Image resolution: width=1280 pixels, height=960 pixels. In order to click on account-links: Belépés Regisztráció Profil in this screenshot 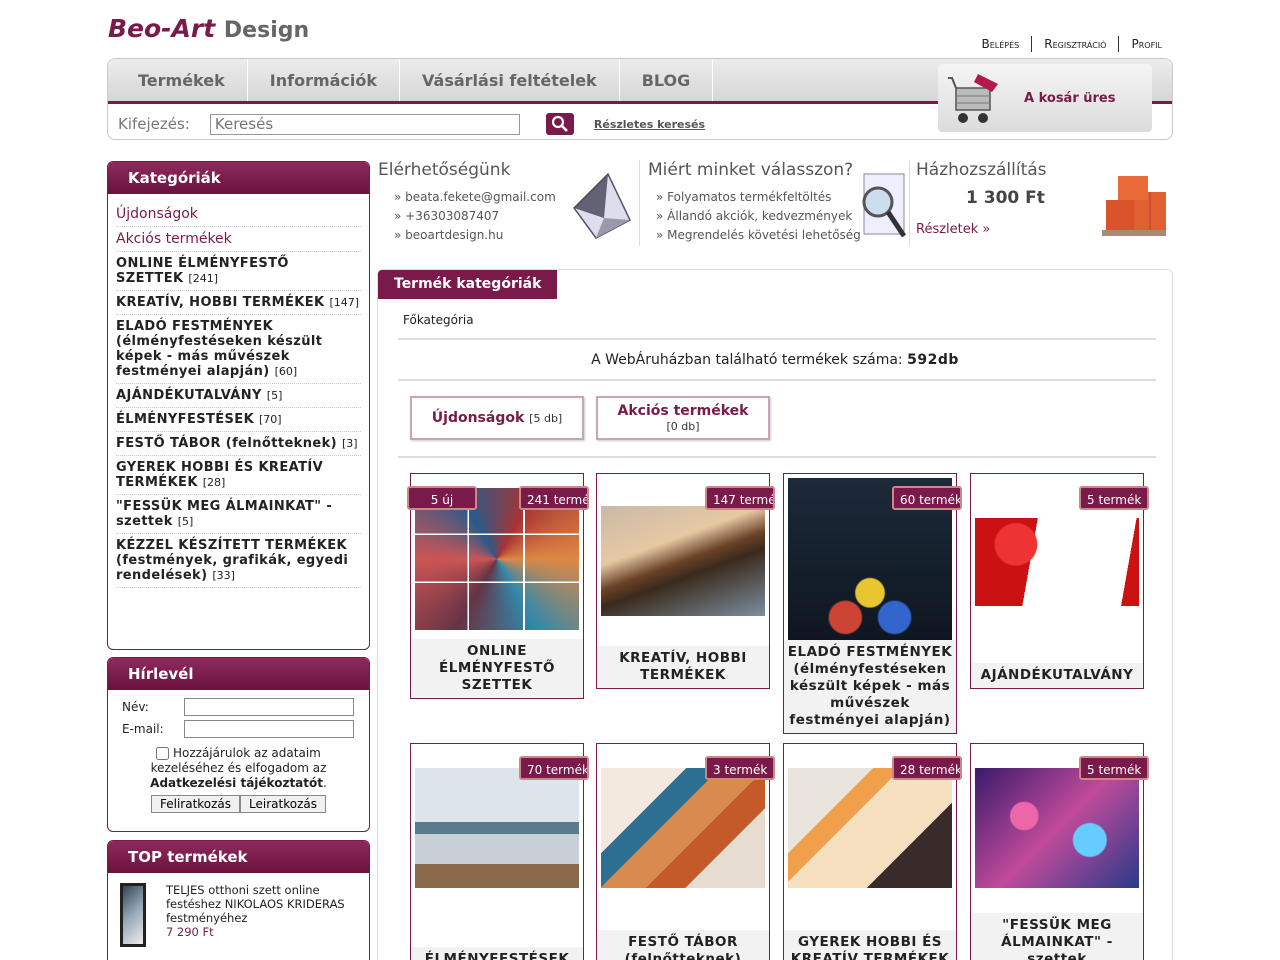, I will do `click(1072, 44)`.